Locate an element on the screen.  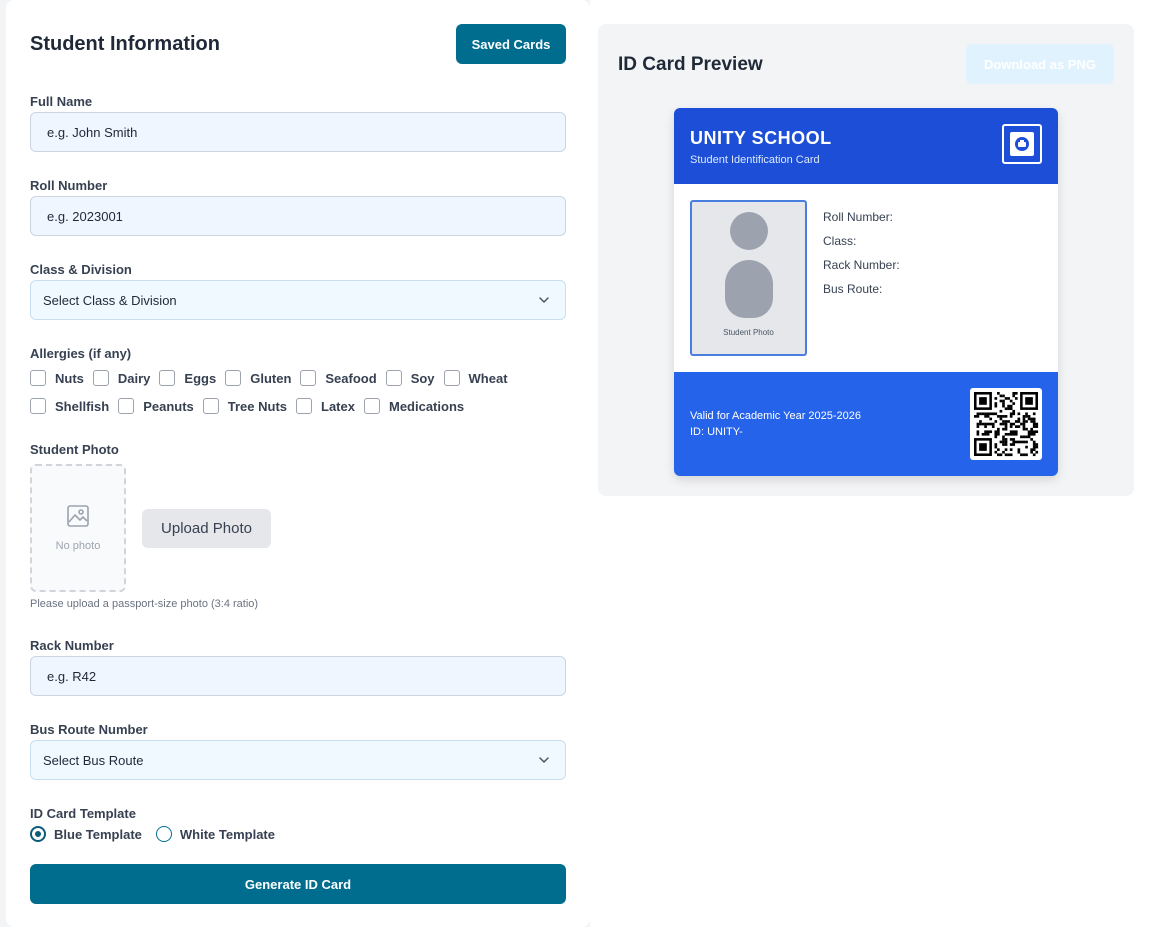
full-name-input is located at coordinates (298, 132).